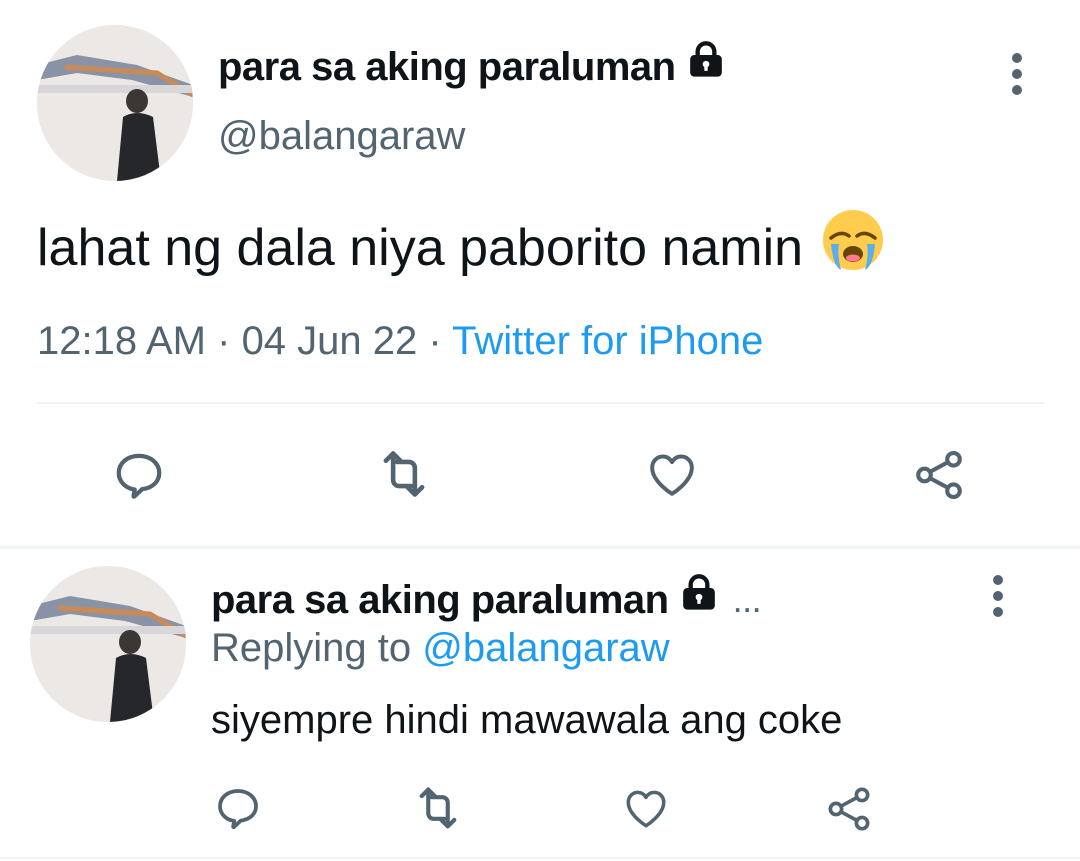  Describe the element at coordinates (607, 341) in the screenshot. I see `tweet-source-link: Twitter for iPhone` at that location.